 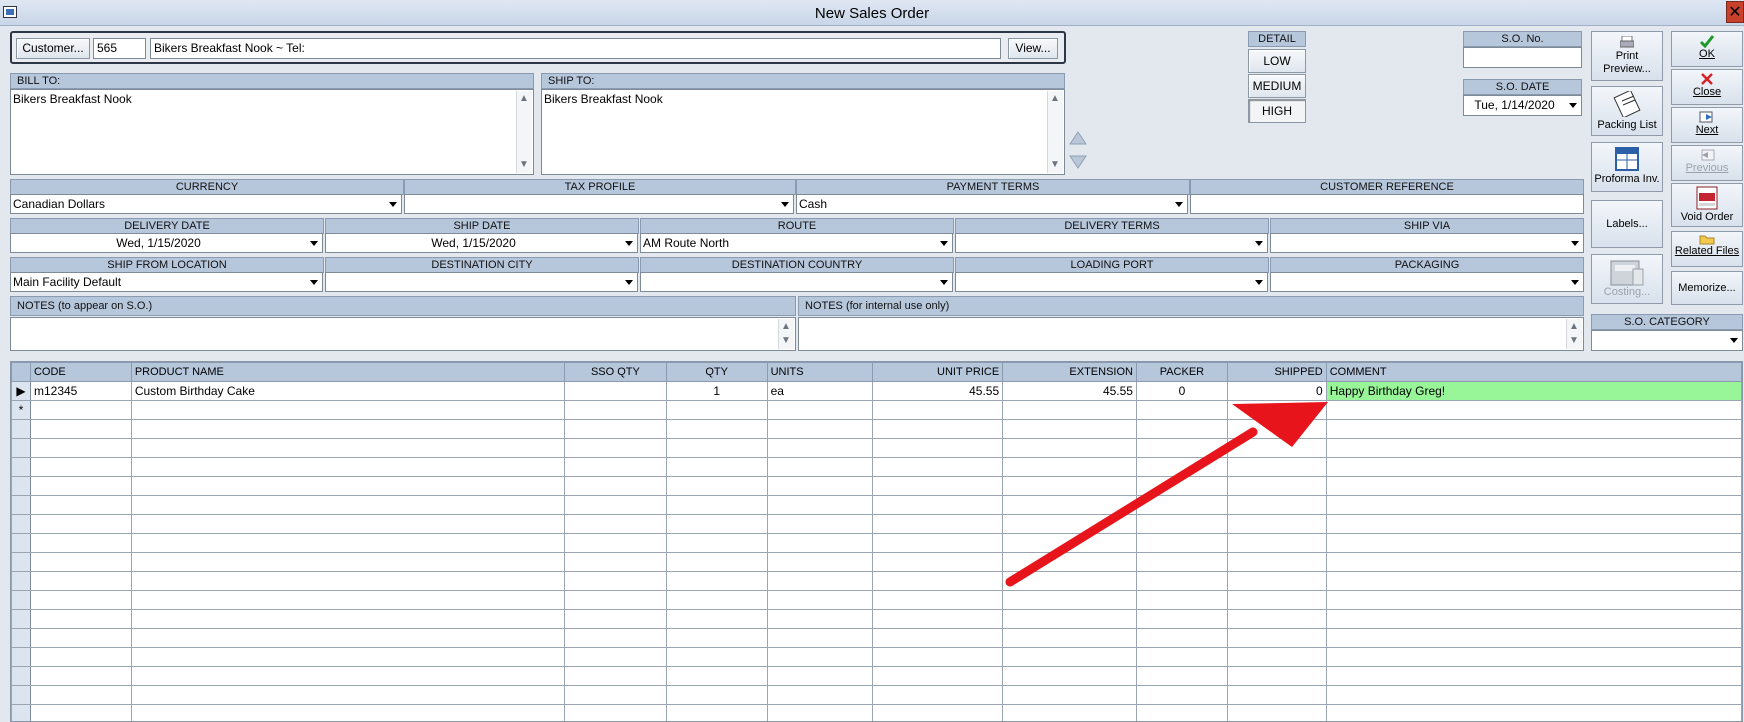 I want to click on detail-high-button: HIGH, so click(x=1277, y=111).